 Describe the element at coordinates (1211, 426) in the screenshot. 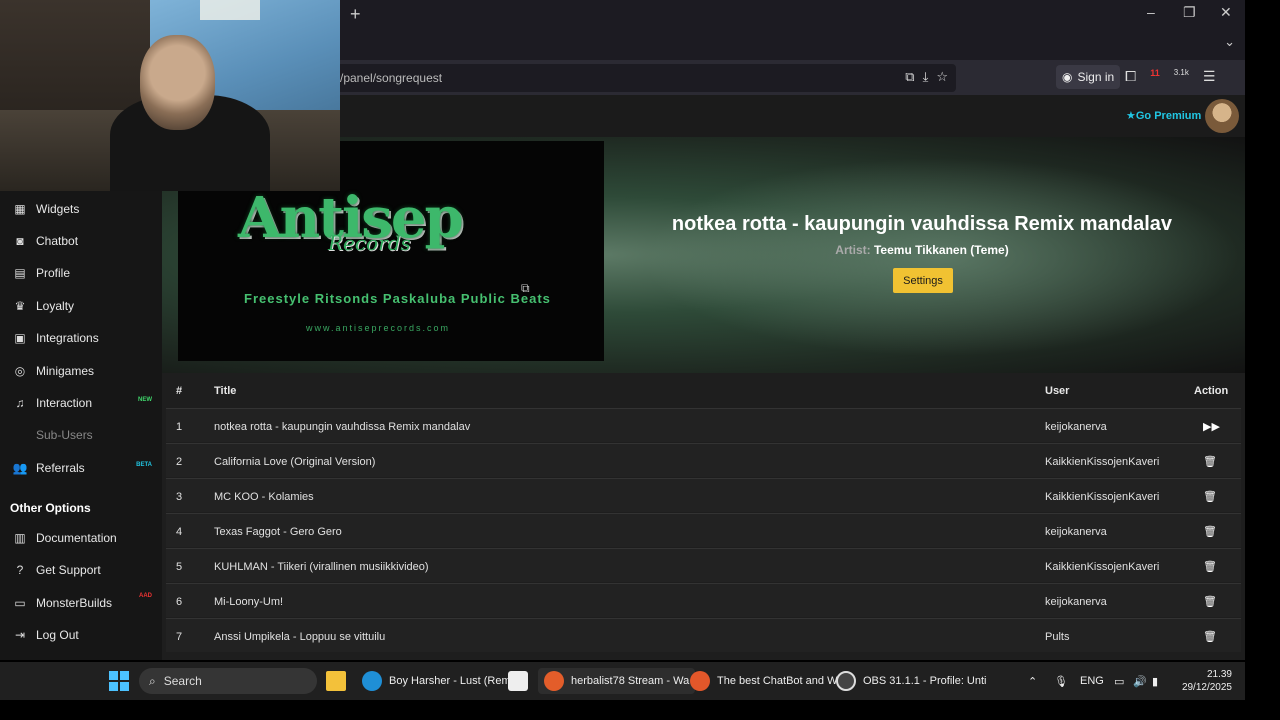

I see `play-next-icon: ▶▶` at that location.